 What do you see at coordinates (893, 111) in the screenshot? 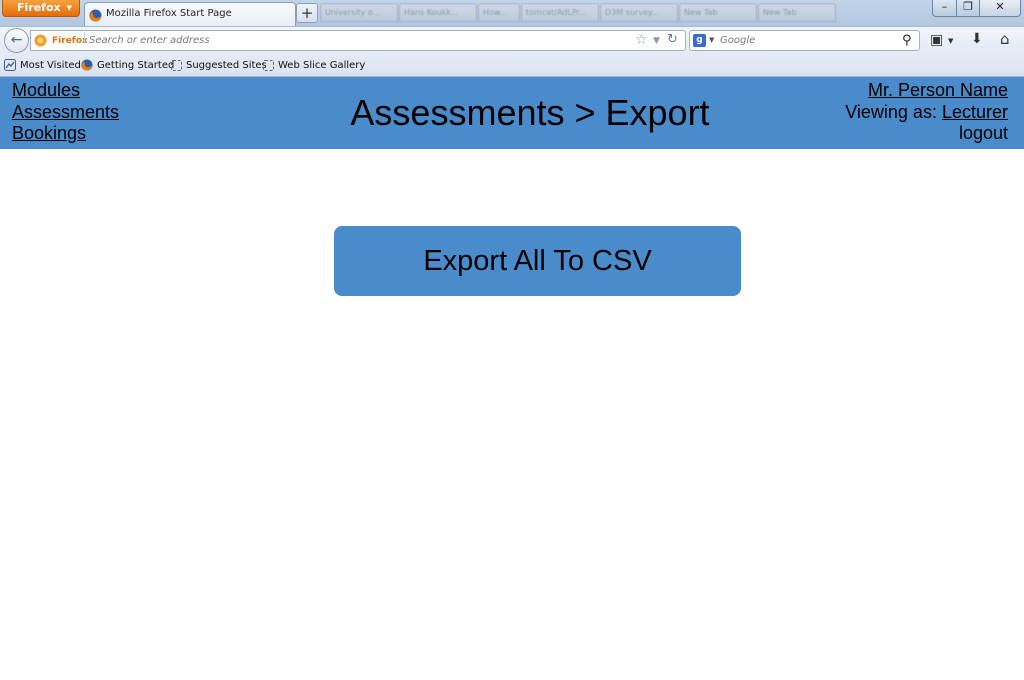
I see `viewing-as-label: Viewing as:` at bounding box center [893, 111].